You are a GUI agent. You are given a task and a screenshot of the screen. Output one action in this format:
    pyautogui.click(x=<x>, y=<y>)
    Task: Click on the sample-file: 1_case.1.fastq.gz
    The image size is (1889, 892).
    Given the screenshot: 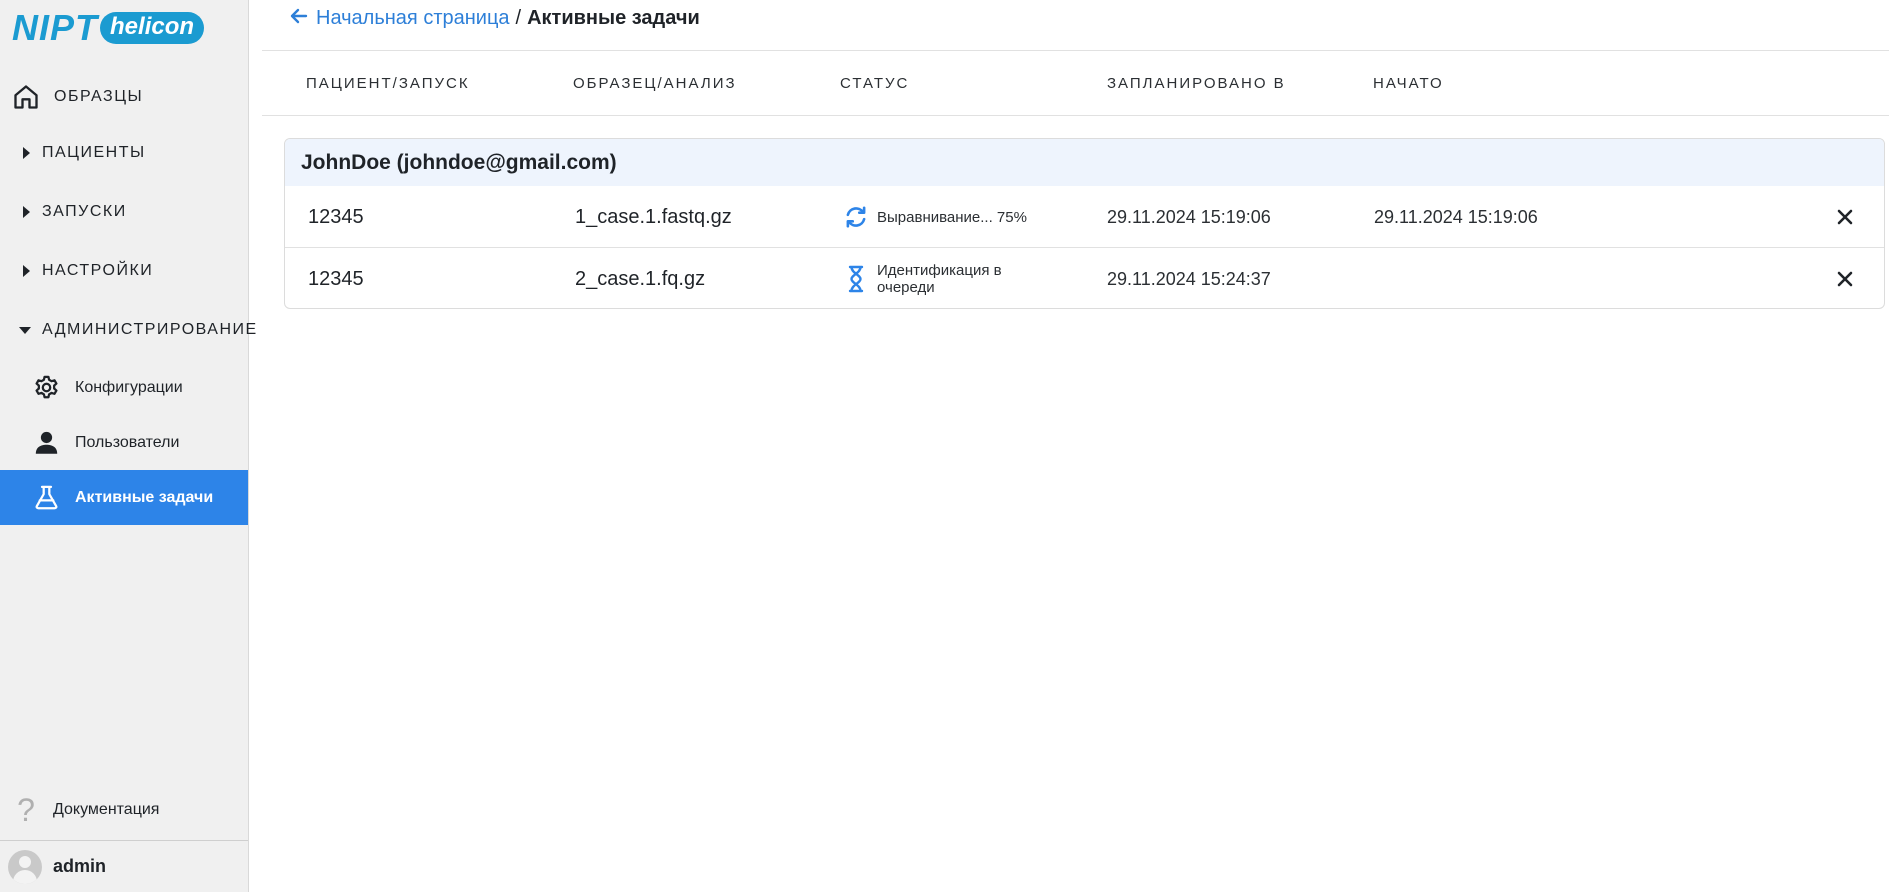 What is the action you would take?
    pyautogui.click(x=653, y=216)
    